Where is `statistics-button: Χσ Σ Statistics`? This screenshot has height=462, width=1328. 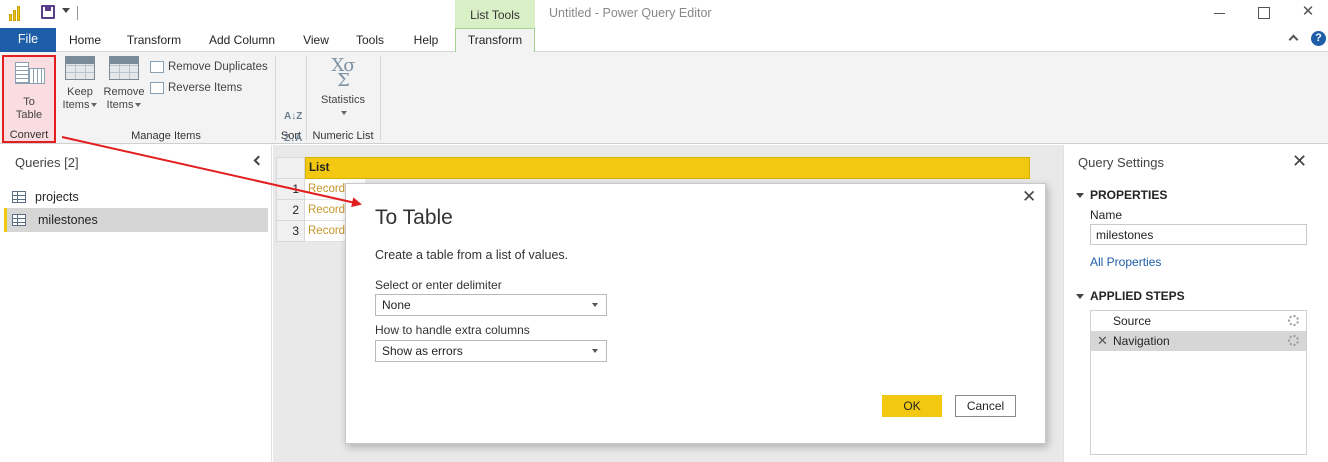 statistics-button: Χσ Σ Statistics is located at coordinates (343, 87).